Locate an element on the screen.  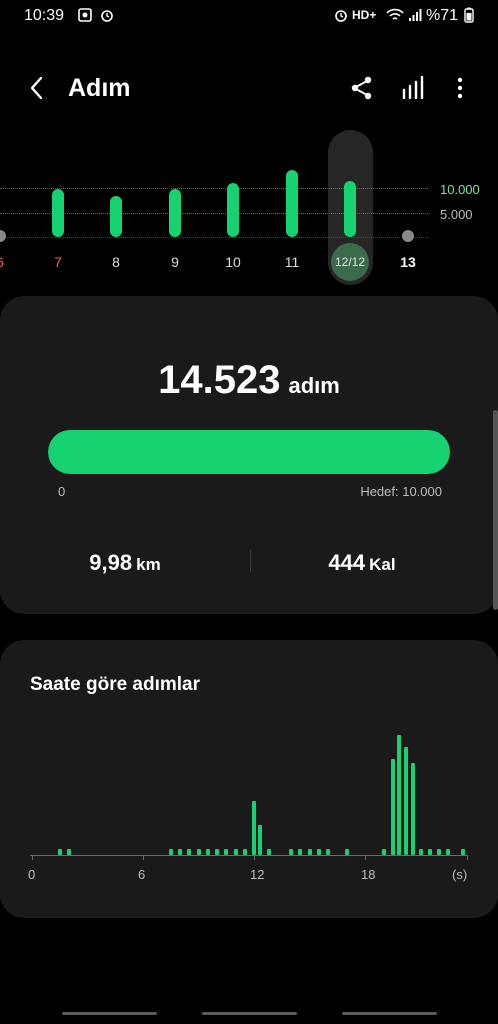
hourly-xlabel-12: 12 is located at coordinates (257, 874).